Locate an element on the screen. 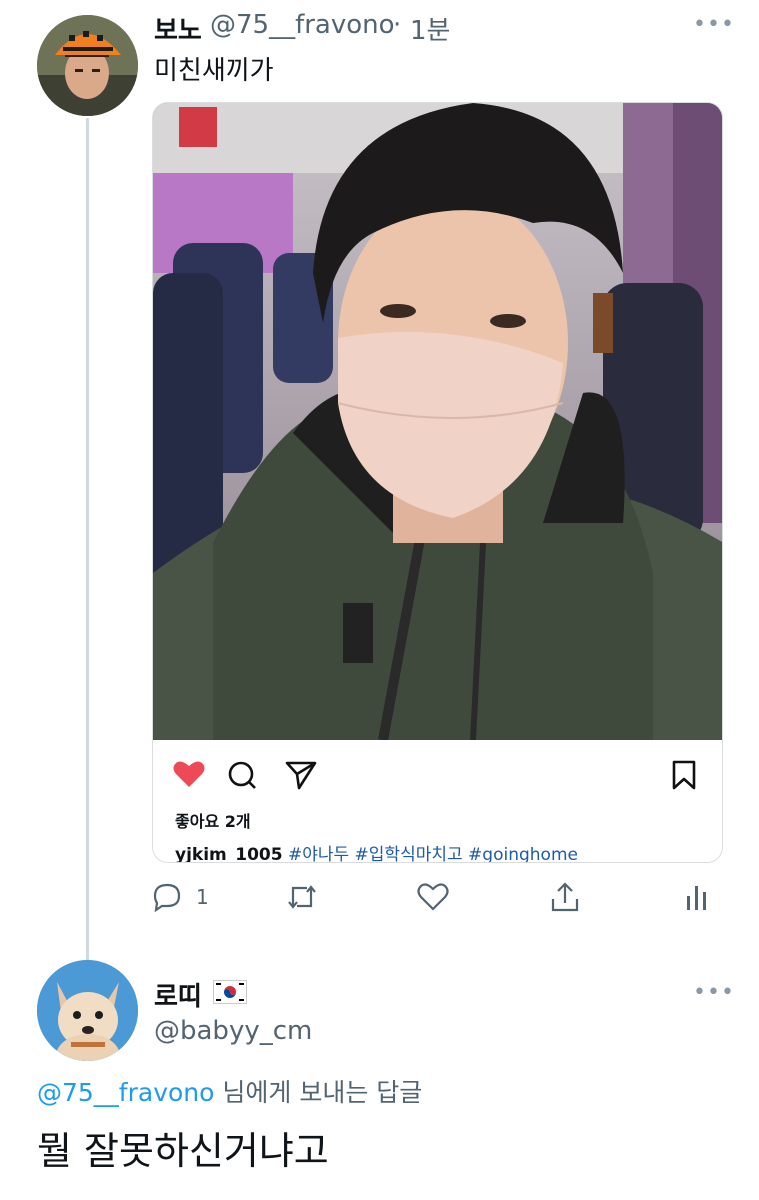 The image size is (759, 1200). tweet-handle: @75__fravono is located at coordinates (302, 25).